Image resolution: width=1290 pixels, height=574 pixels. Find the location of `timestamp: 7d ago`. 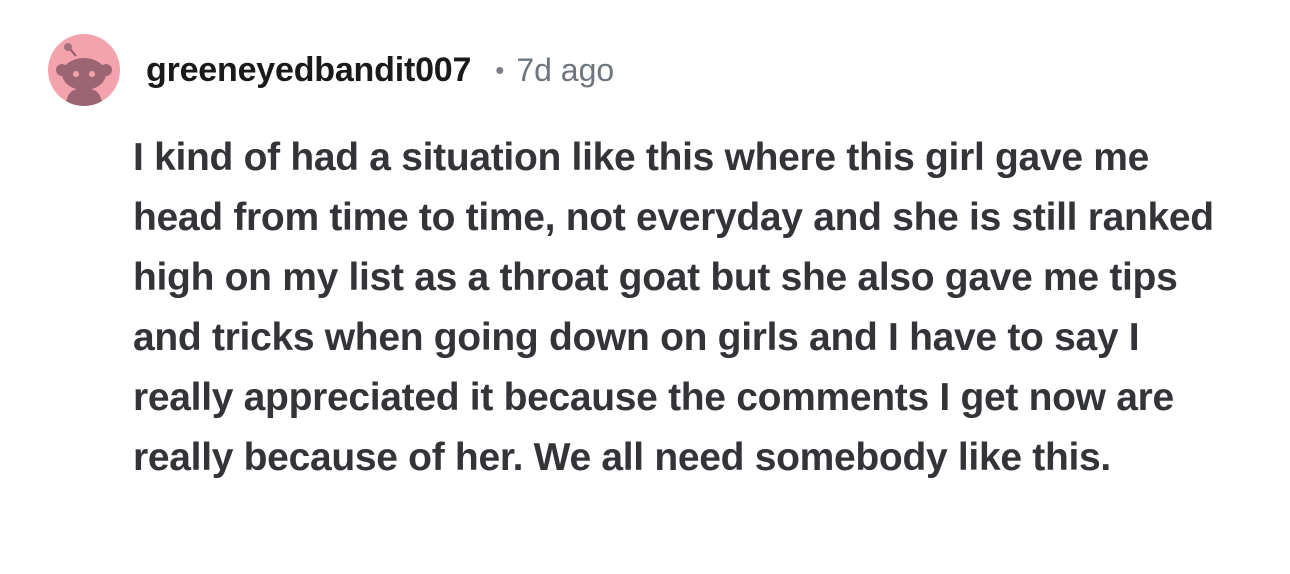

timestamp: 7d ago is located at coordinates (565, 70).